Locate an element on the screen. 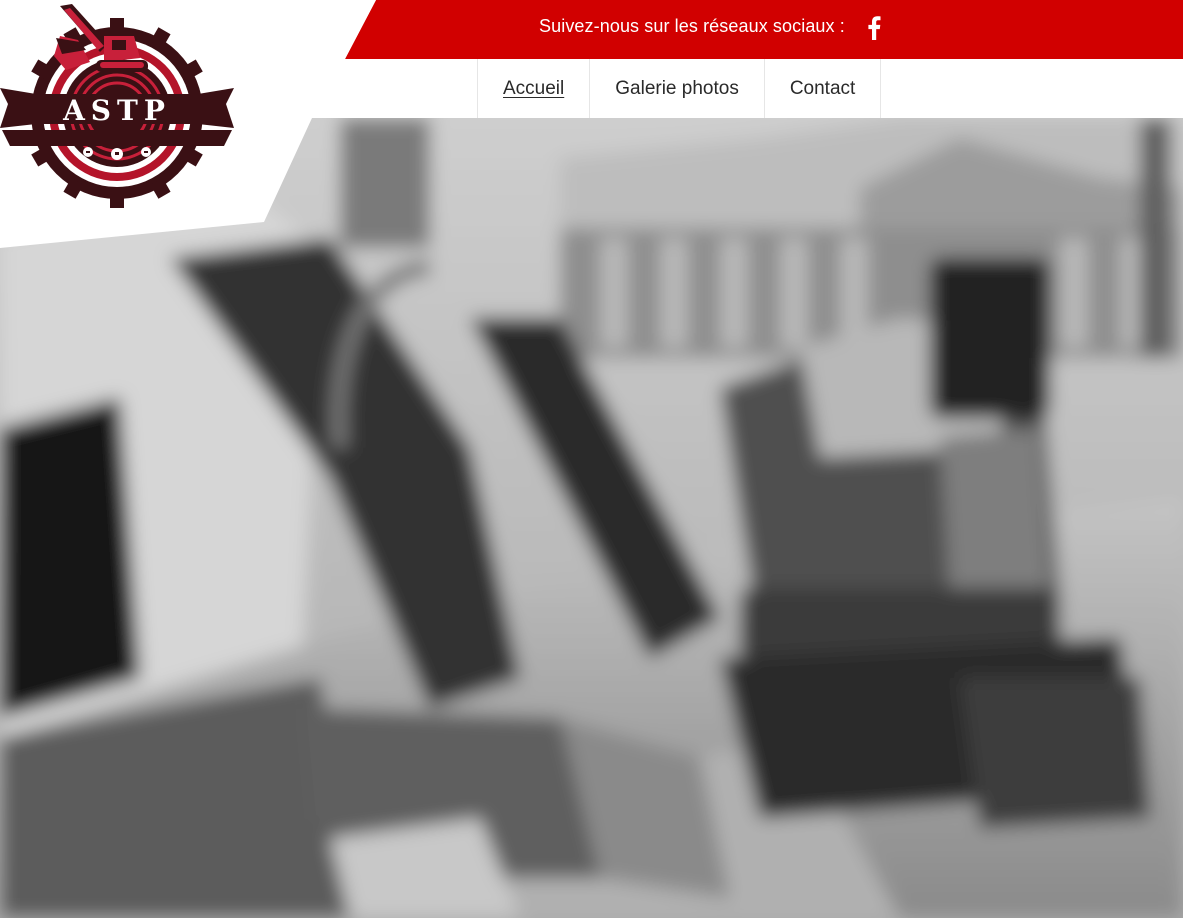  nav-item-galerie-photos: Galerie photos is located at coordinates (677, 88).